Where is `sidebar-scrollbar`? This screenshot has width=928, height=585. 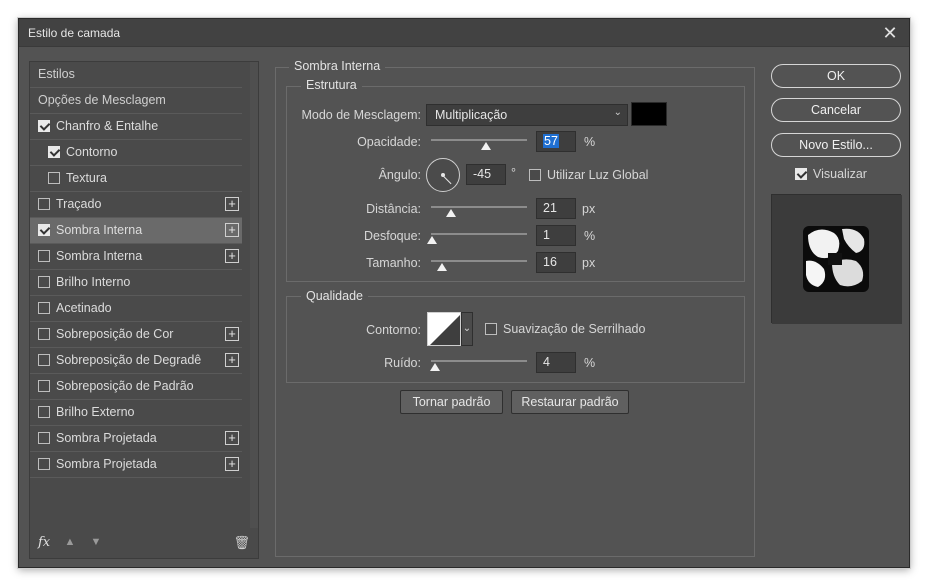
sidebar-scrollbar is located at coordinates (254, 295).